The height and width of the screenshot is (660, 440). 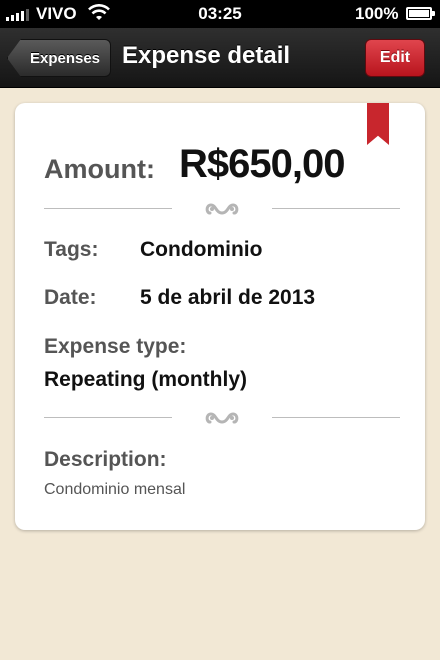 I want to click on date-label: Date:, so click(x=70, y=297).